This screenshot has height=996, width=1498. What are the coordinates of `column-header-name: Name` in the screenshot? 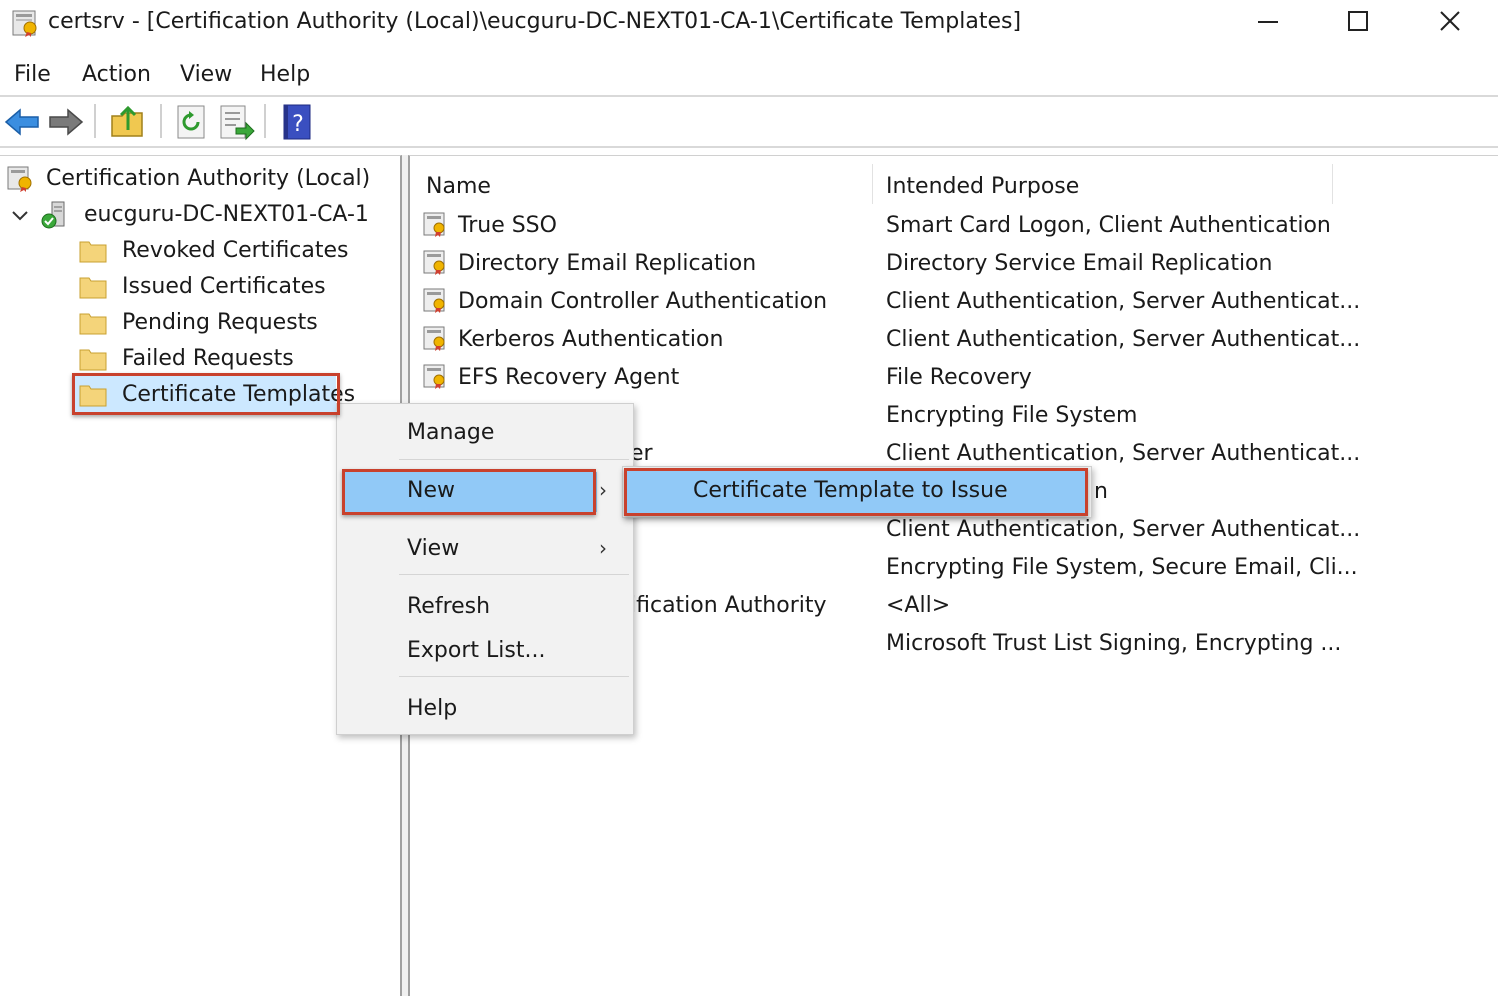 It's located at (458, 186).